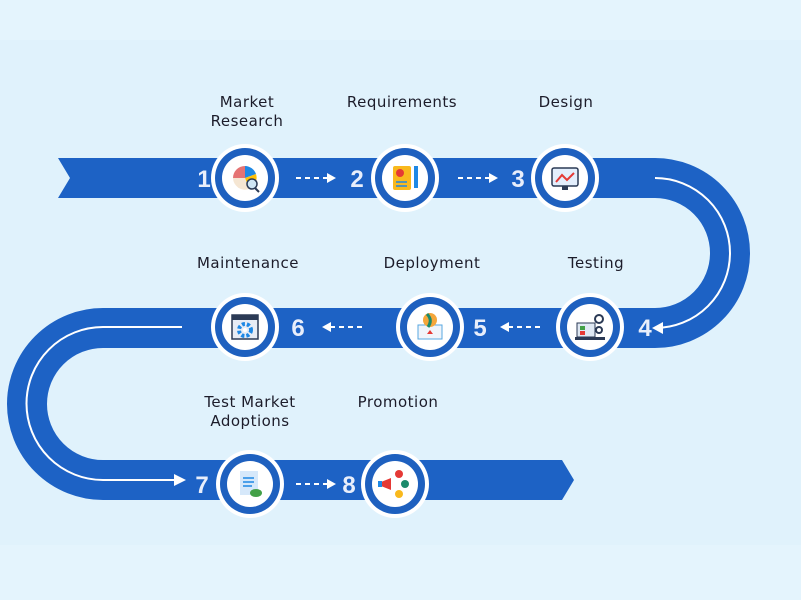 Image resolution: width=801 pixels, height=600 pixels. Describe the element at coordinates (297, 328) in the screenshot. I see `step-number: 6` at that location.